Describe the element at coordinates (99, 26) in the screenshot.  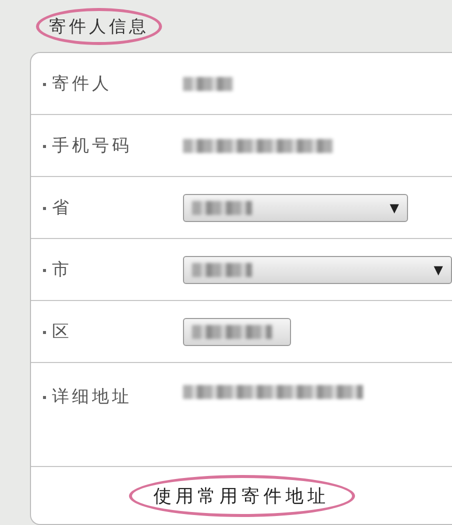
I see `section-title: 寄件人信息` at that location.